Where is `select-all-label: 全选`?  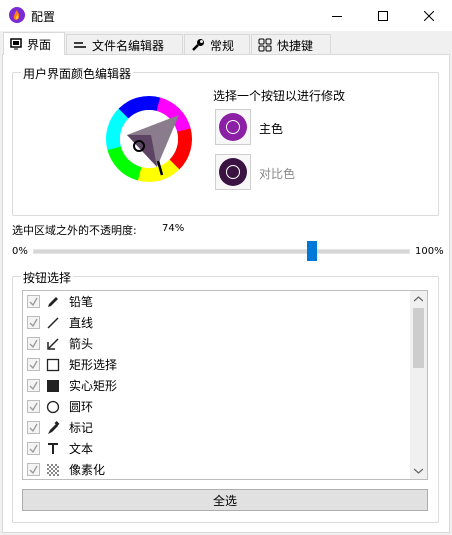 select-all-label: 全选 is located at coordinates (224, 500).